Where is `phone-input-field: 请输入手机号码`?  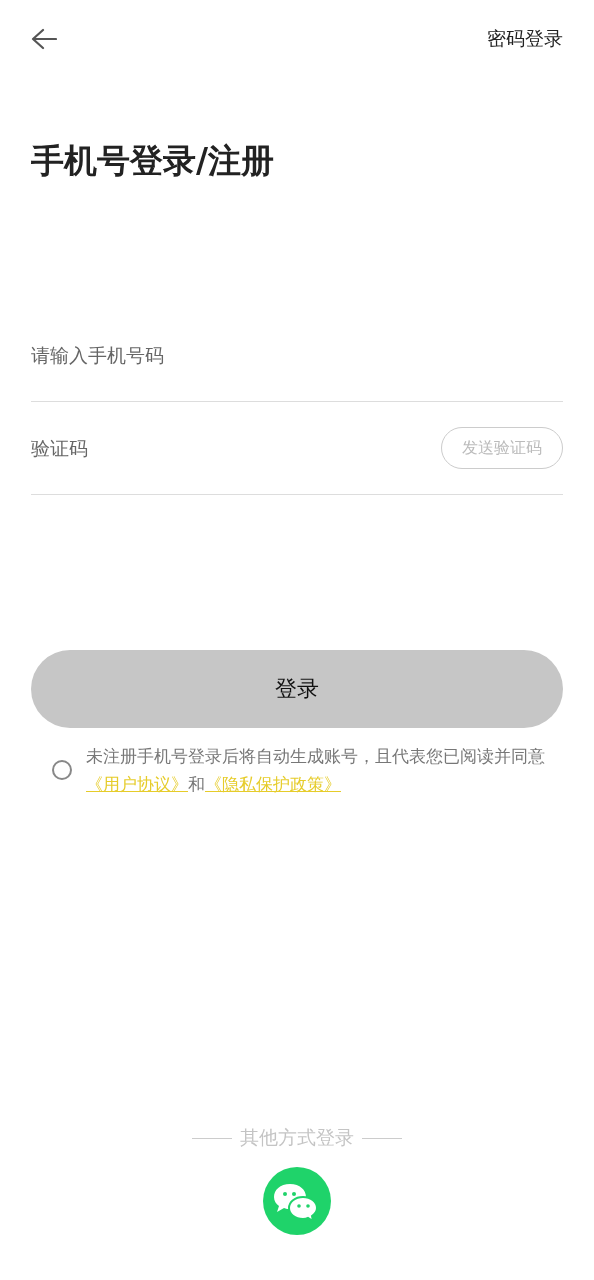
phone-input-field: 请输入手机号码 is located at coordinates (297, 355).